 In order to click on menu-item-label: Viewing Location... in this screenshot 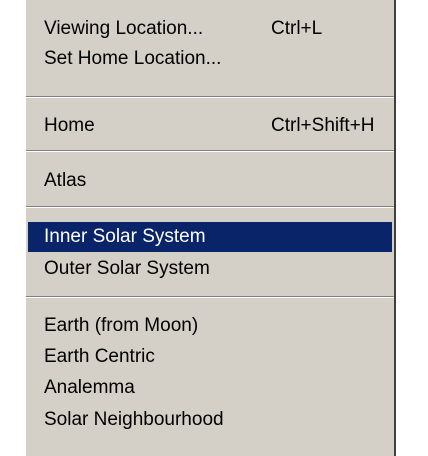, I will do `click(124, 28)`.